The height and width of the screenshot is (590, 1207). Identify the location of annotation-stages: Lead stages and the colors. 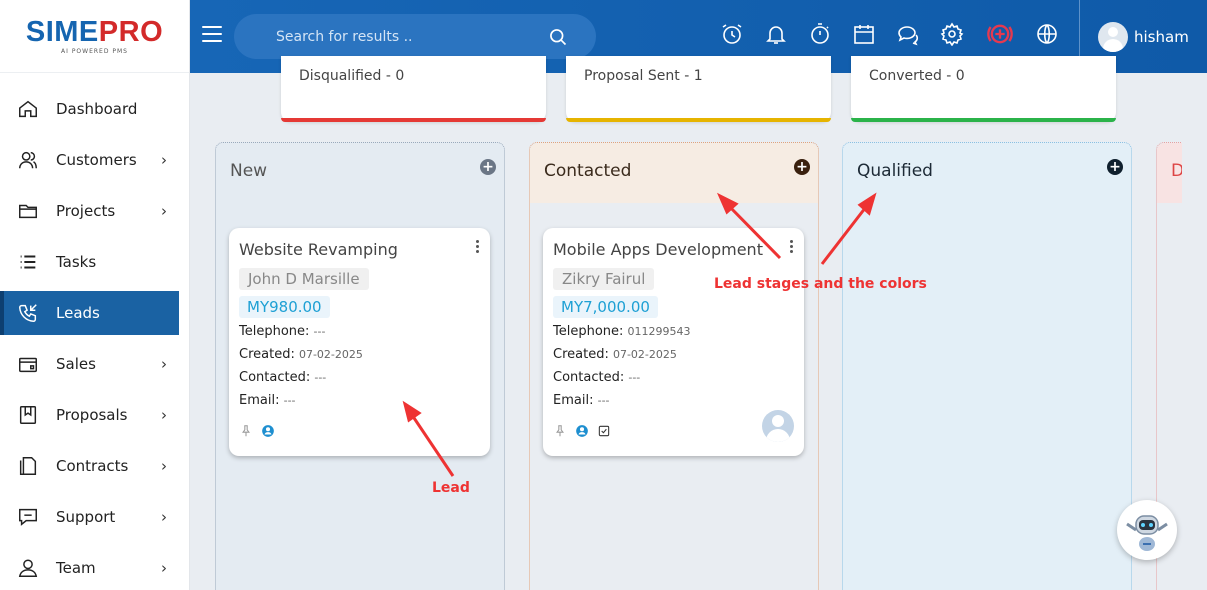
(820, 284).